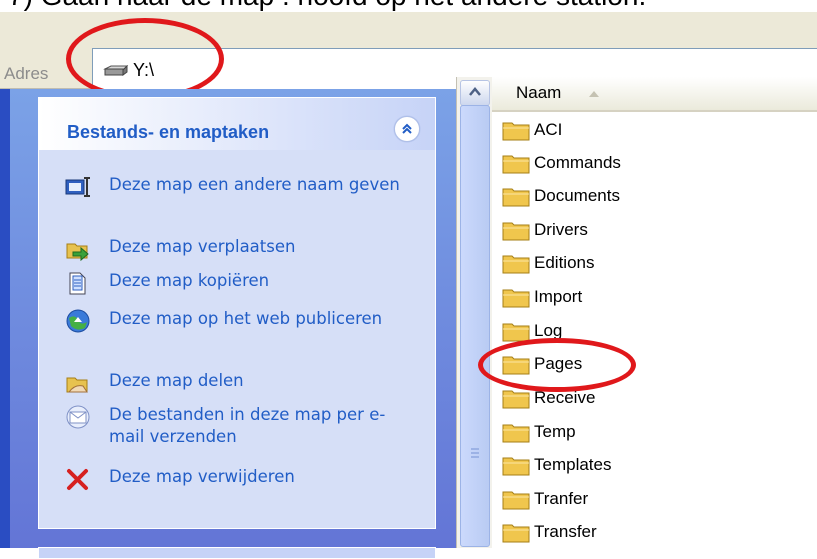  What do you see at coordinates (77, 252) in the screenshot?
I see `move-icon` at bounding box center [77, 252].